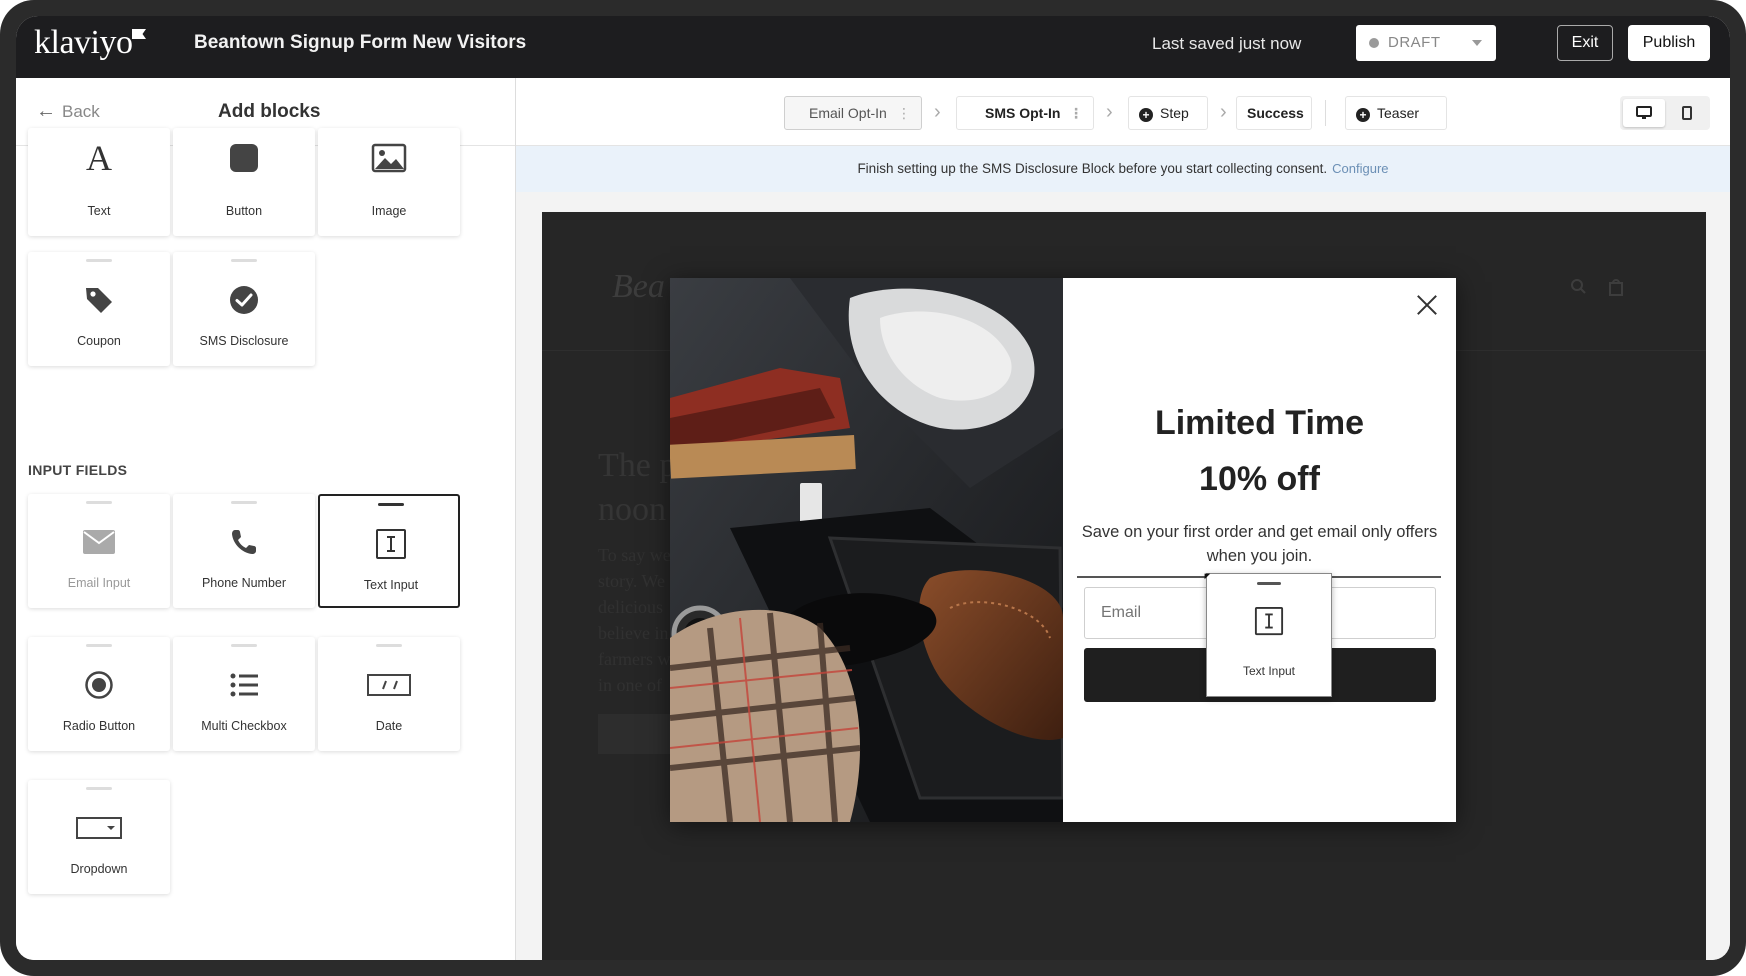 Image resolution: width=1746 pixels, height=976 pixels. Describe the element at coordinates (389, 158) in the screenshot. I see `image-icon` at that location.